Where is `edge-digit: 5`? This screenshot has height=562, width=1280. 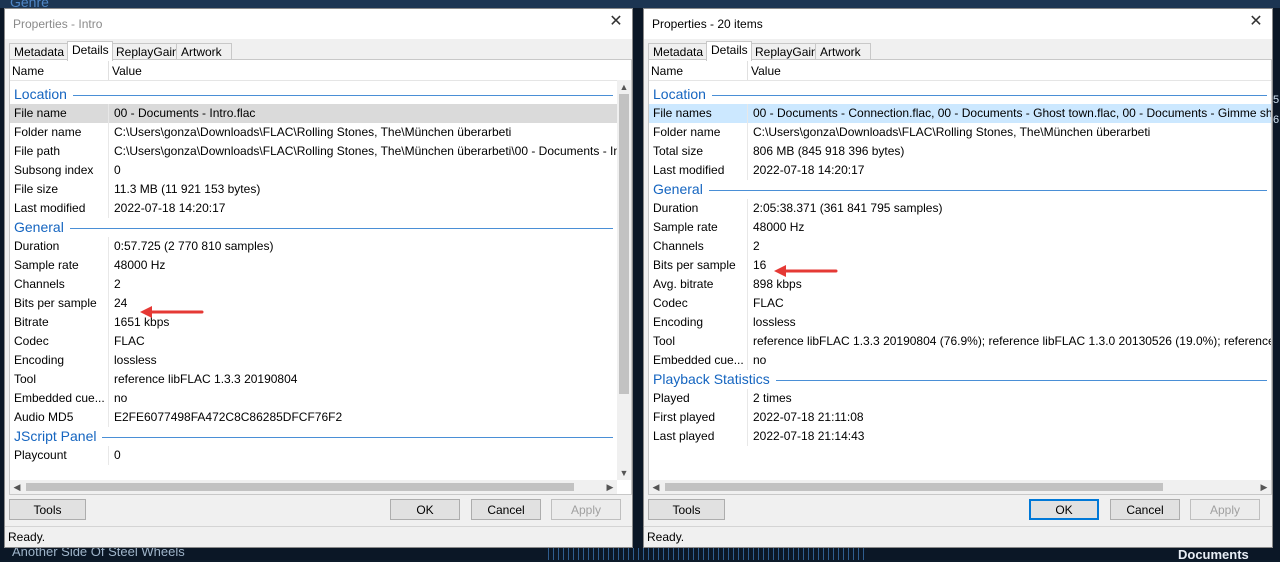
edge-digit: 5 is located at coordinates (1276, 100).